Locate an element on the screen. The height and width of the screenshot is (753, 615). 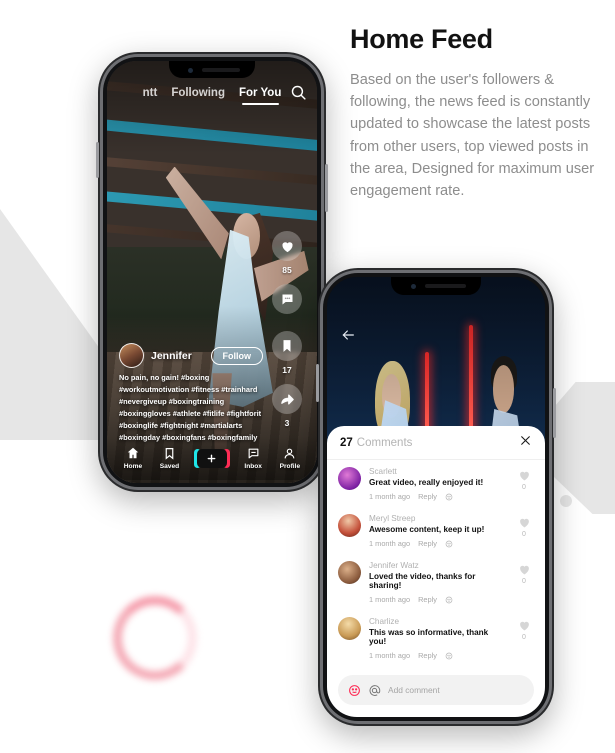
feed-action-rail: 85 17 3 is located at coordinates (287, 332).